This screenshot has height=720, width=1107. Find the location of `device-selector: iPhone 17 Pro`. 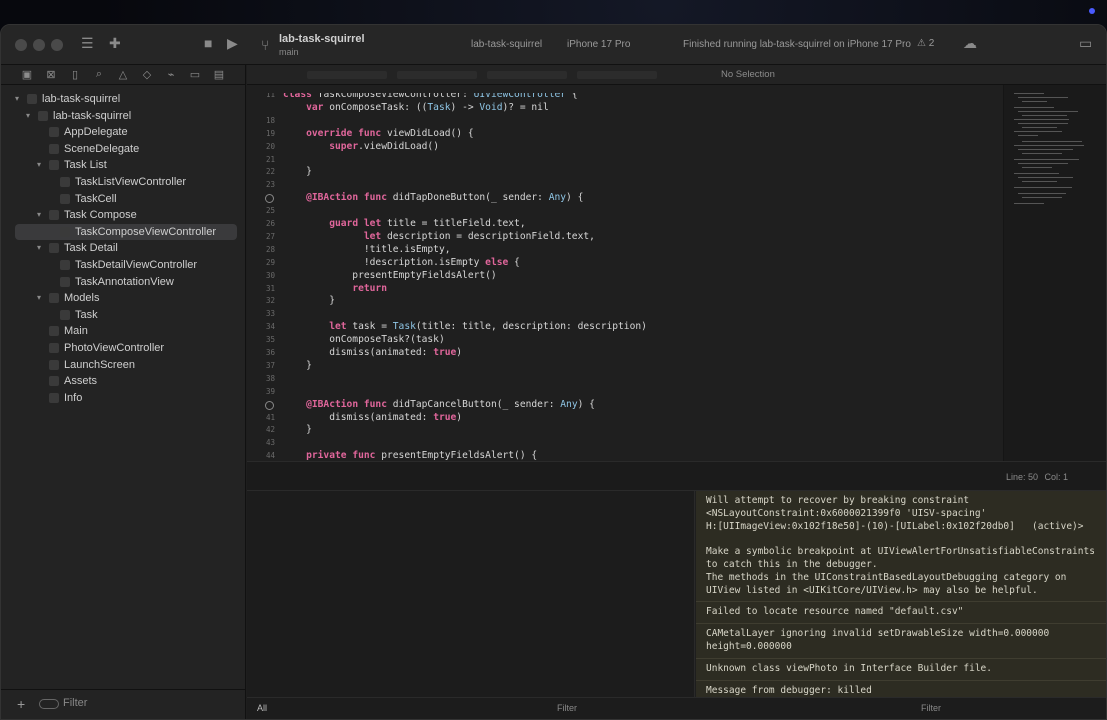

device-selector: iPhone 17 Pro is located at coordinates (598, 44).